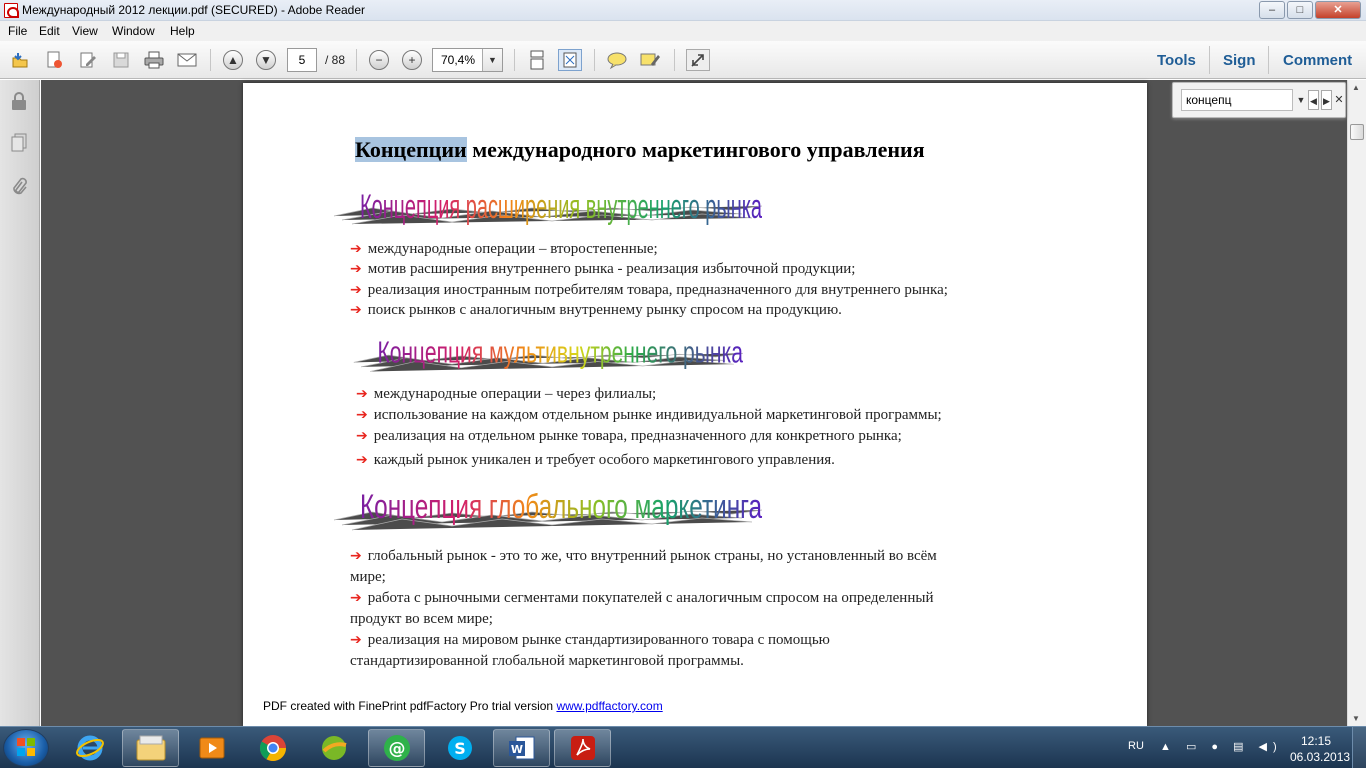 The height and width of the screenshot is (768, 1366). Describe the element at coordinates (1338, 10) in the screenshot. I see `close-window-button: ✕` at that location.